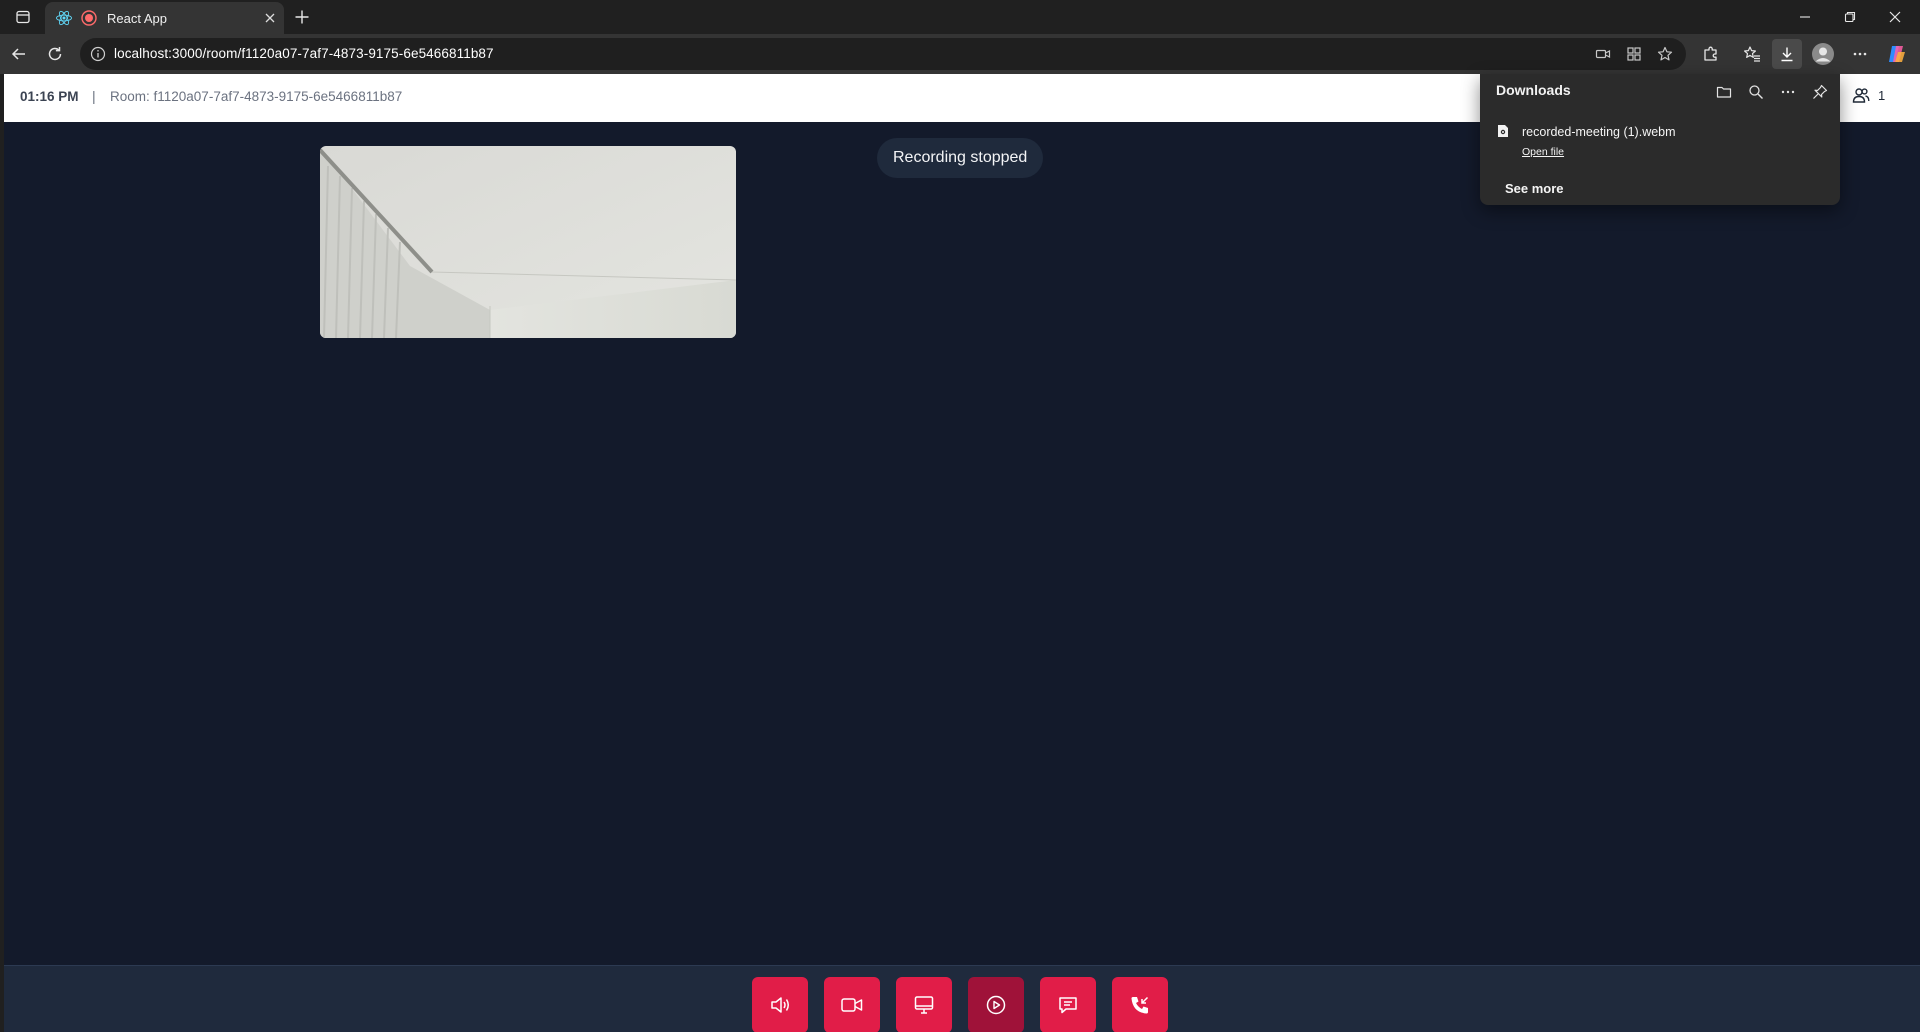  I want to click on screen-share-button, so click(924, 1004).